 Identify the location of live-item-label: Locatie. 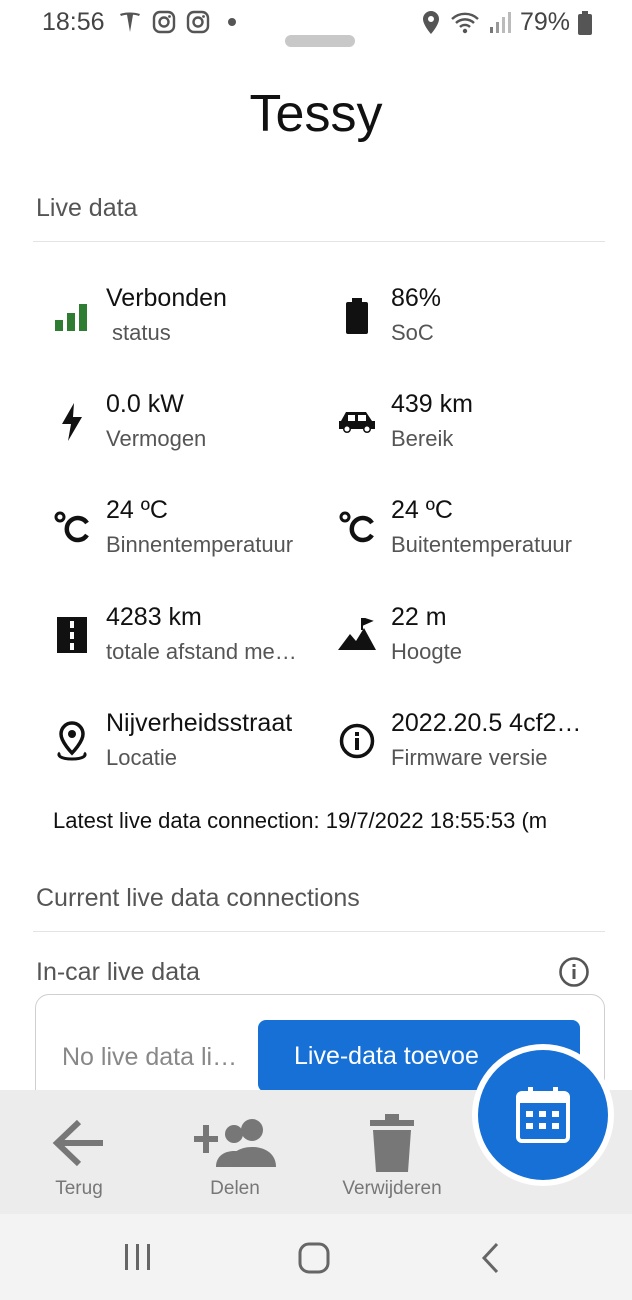
(141, 757).